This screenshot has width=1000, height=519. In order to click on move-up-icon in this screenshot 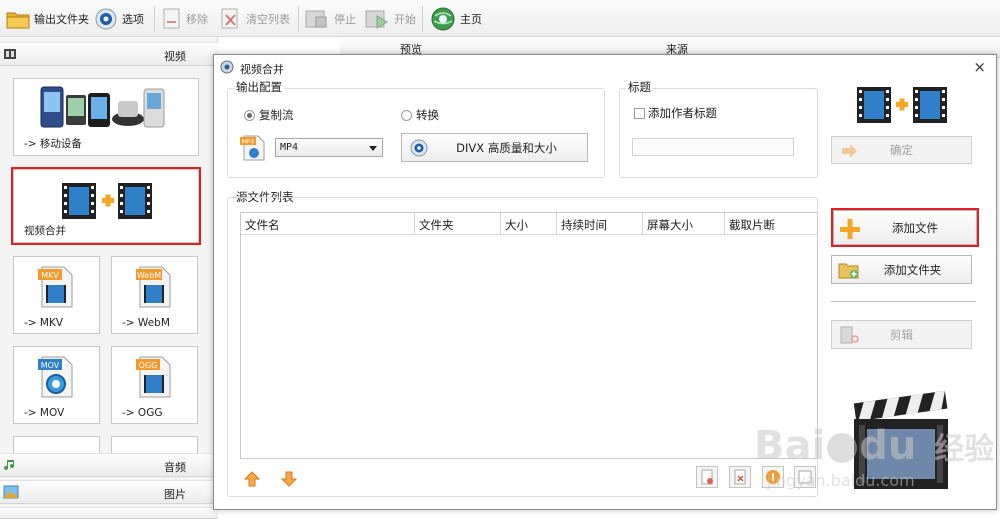, I will do `click(252, 479)`.